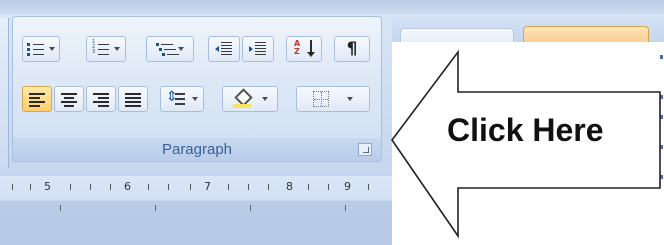 The height and width of the screenshot is (245, 664). I want to click on justify-icon, so click(133, 99).